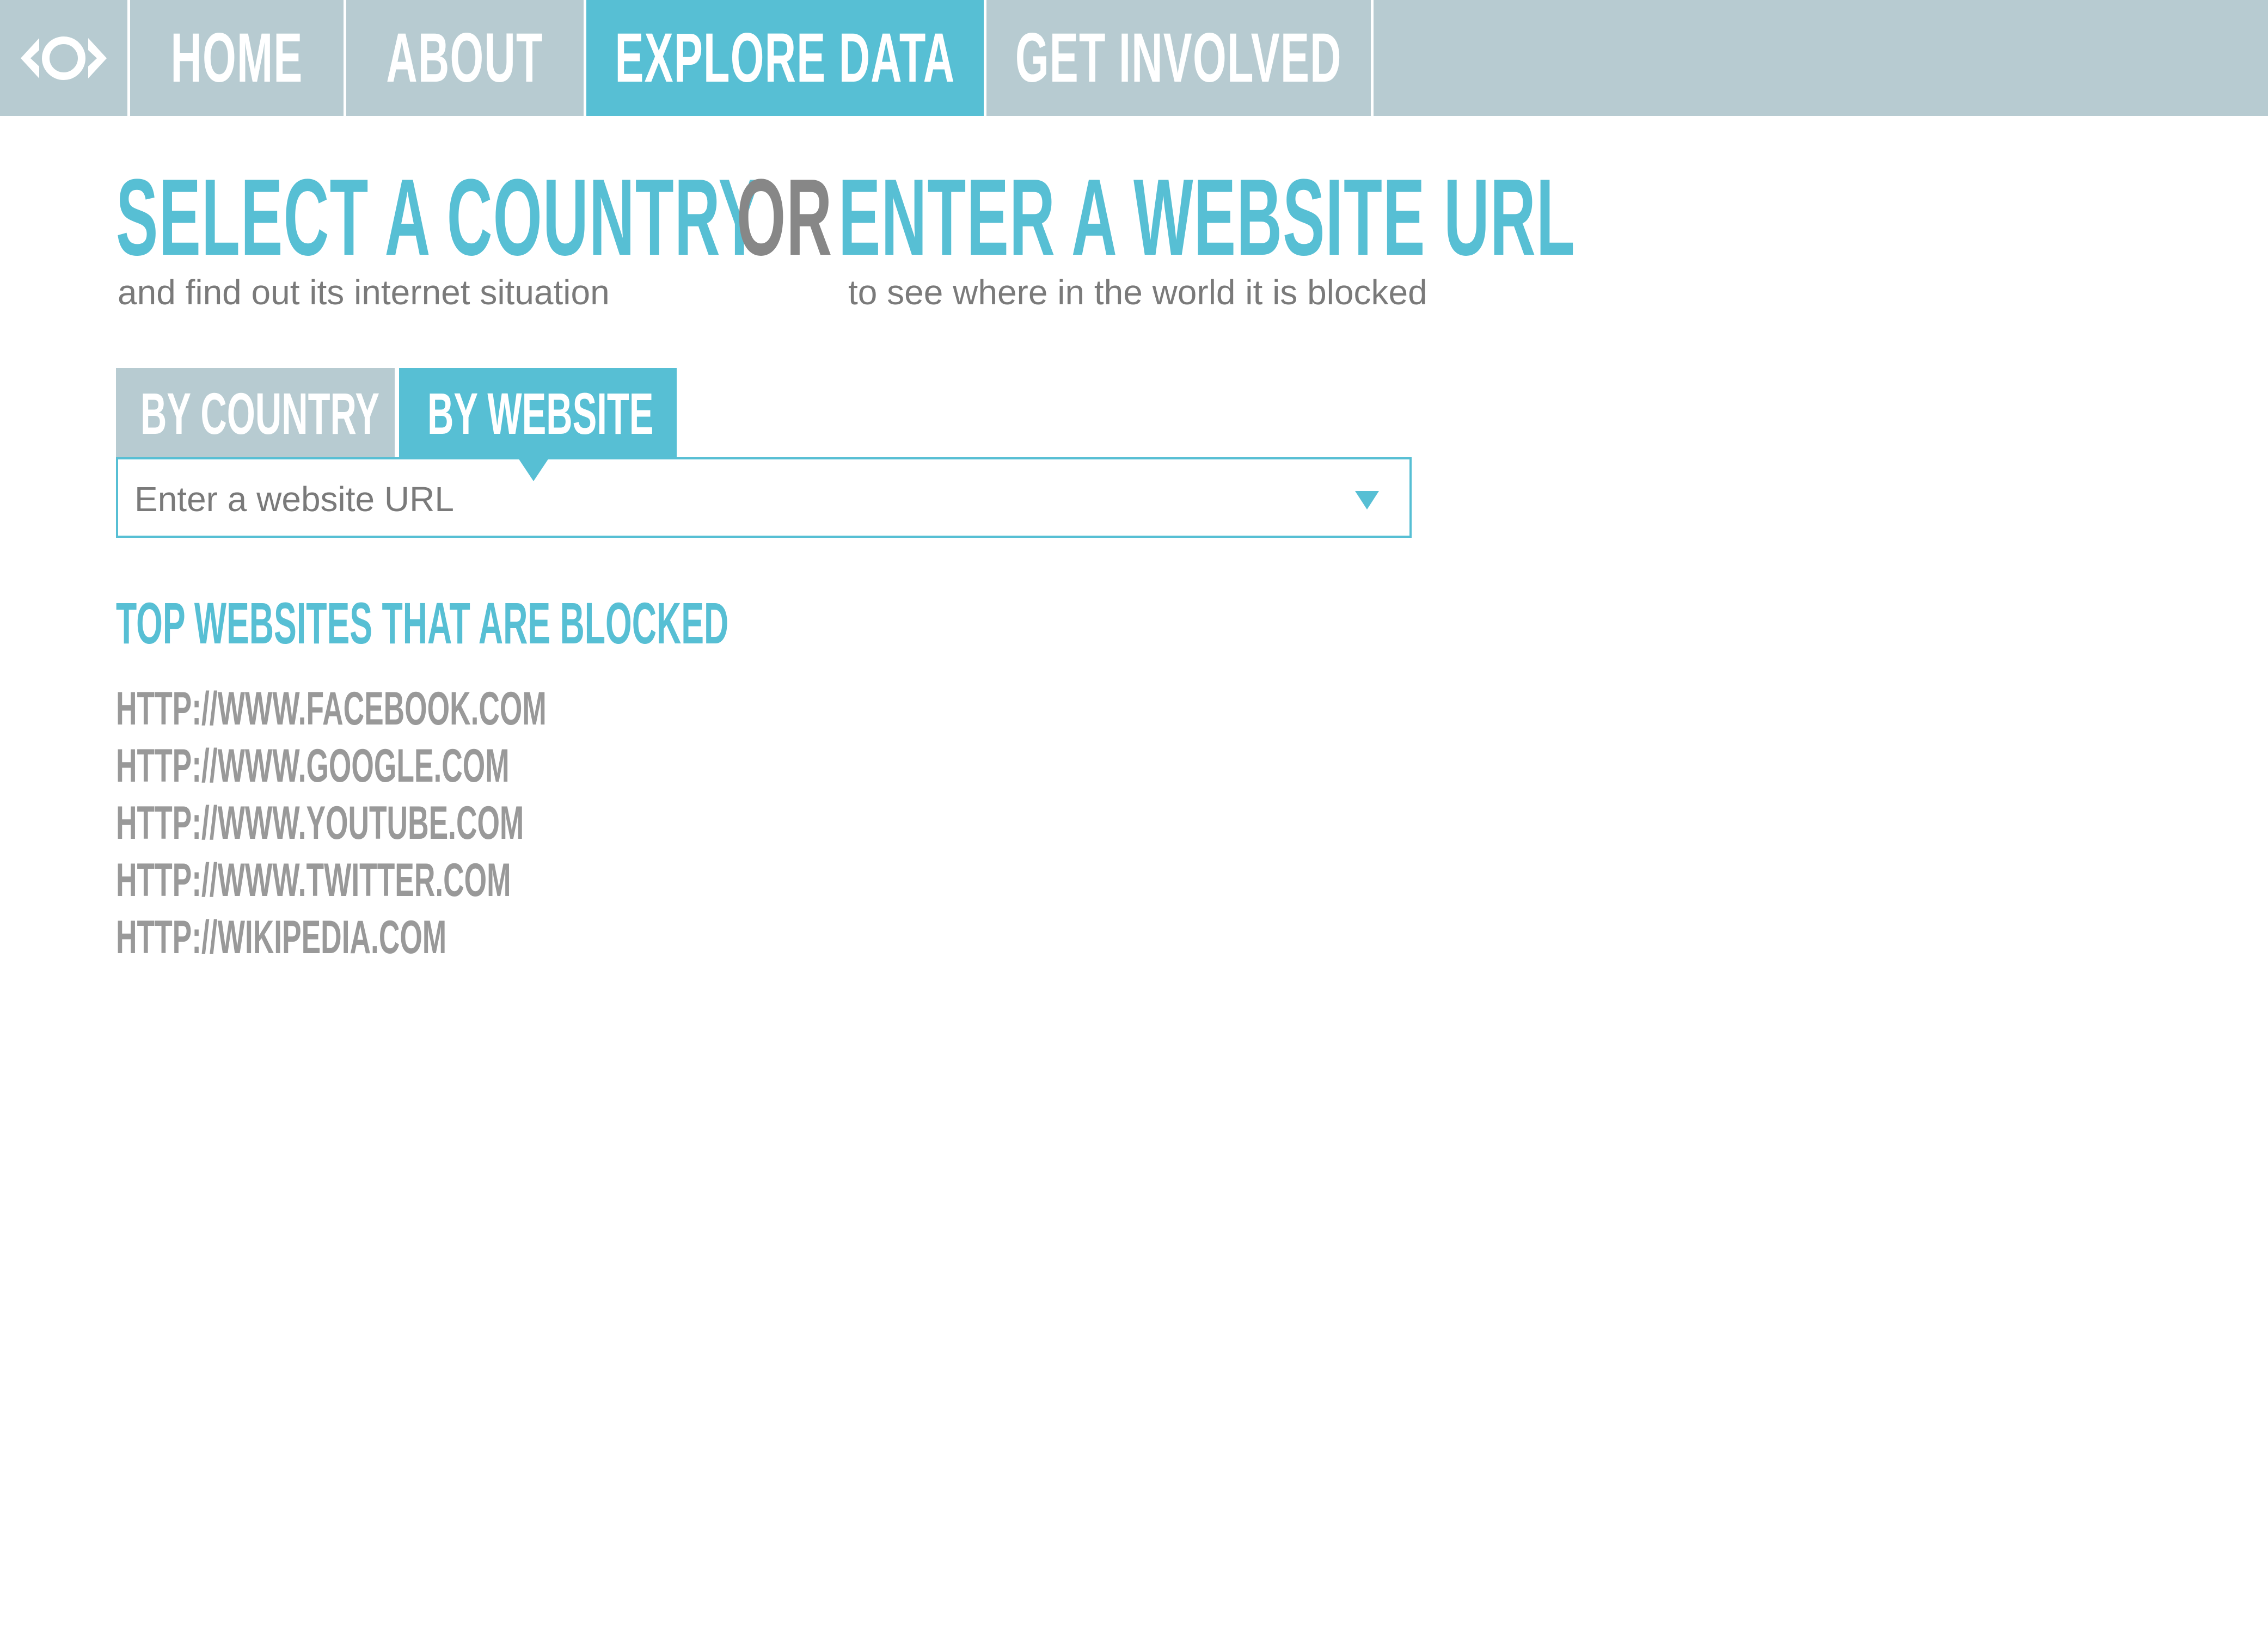  What do you see at coordinates (533, 469) in the screenshot?
I see `active-tab-pointer` at bounding box center [533, 469].